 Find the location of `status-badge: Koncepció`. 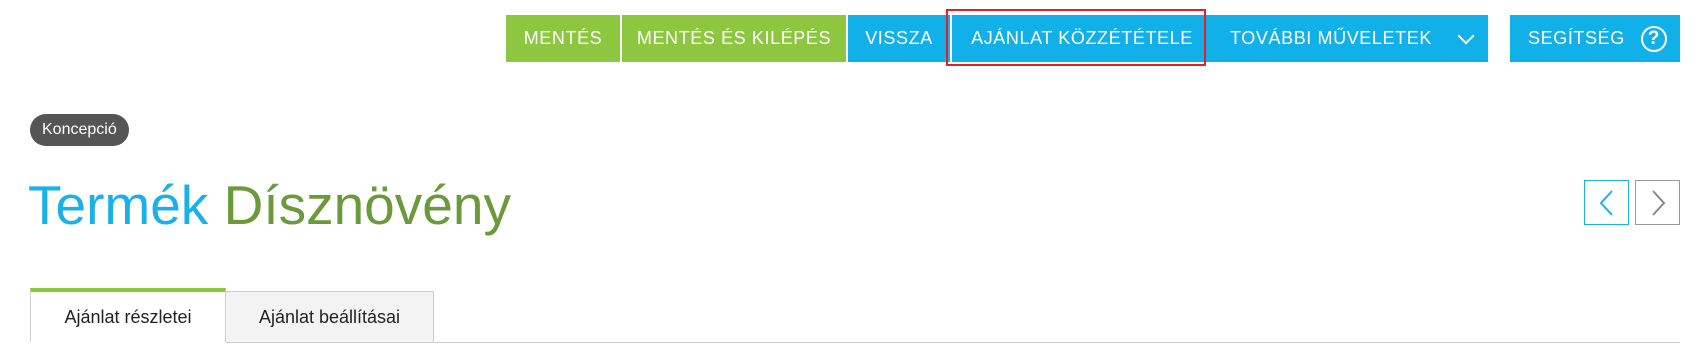

status-badge: Koncepció is located at coordinates (79, 130).